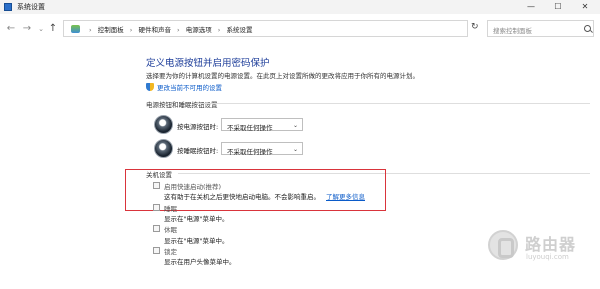 The image size is (600, 289). I want to click on up-arrow-icon: ↑, so click(53, 29).